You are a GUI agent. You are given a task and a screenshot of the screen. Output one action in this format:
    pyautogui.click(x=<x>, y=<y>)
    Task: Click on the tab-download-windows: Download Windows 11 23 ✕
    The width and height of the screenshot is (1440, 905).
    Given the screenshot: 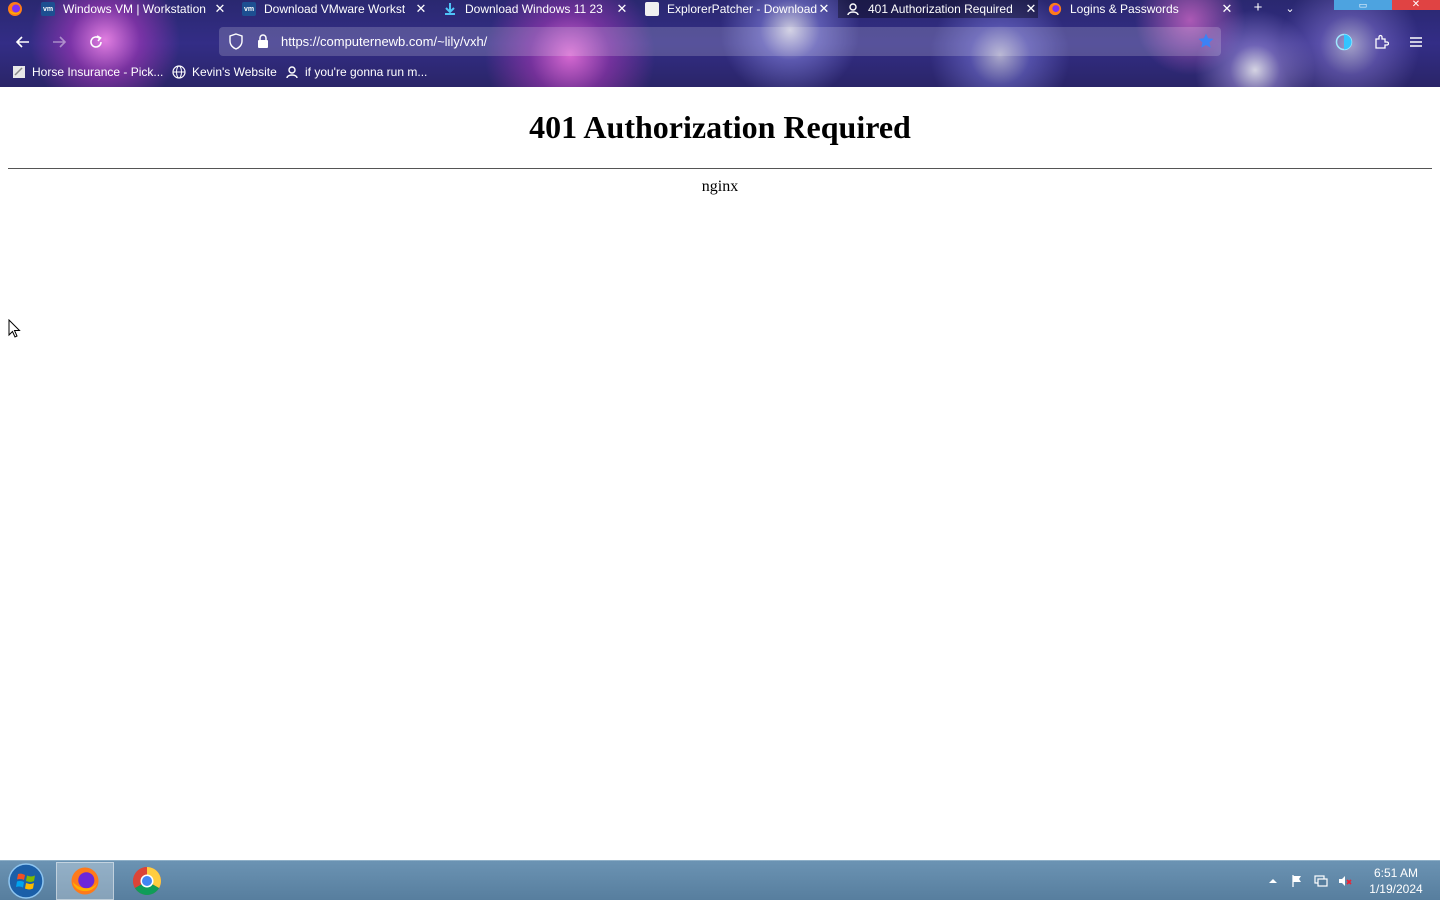 What is the action you would take?
    pyautogui.click(x=536, y=9)
    